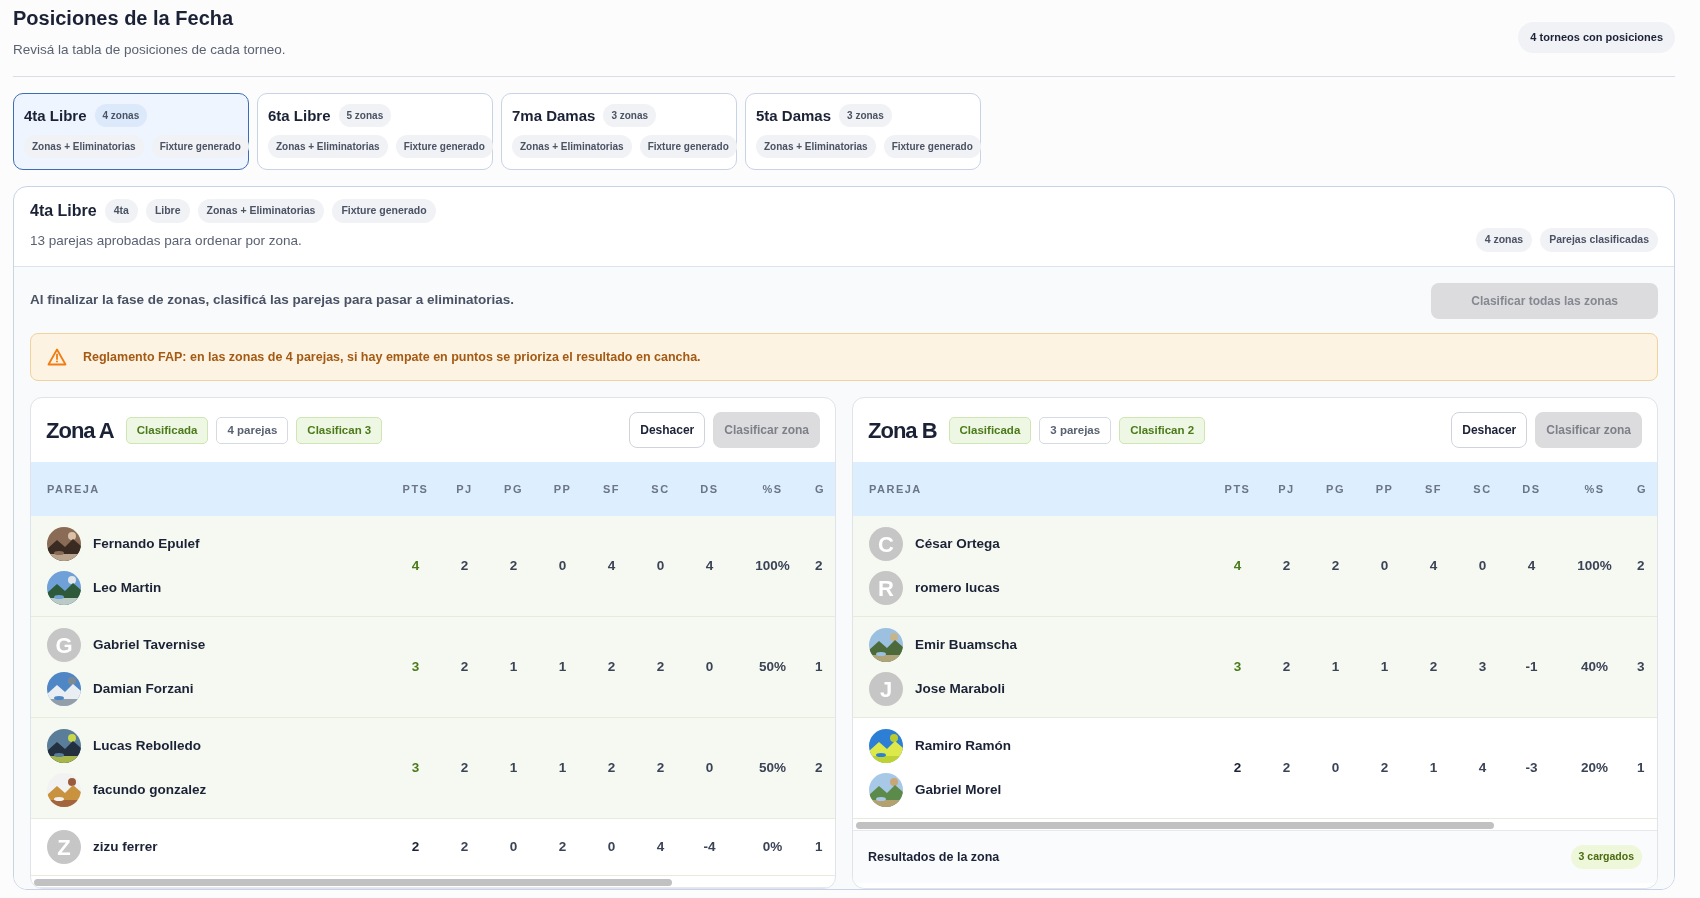  I want to click on count-badge: 4 torneos con posiciones, so click(1596, 37).